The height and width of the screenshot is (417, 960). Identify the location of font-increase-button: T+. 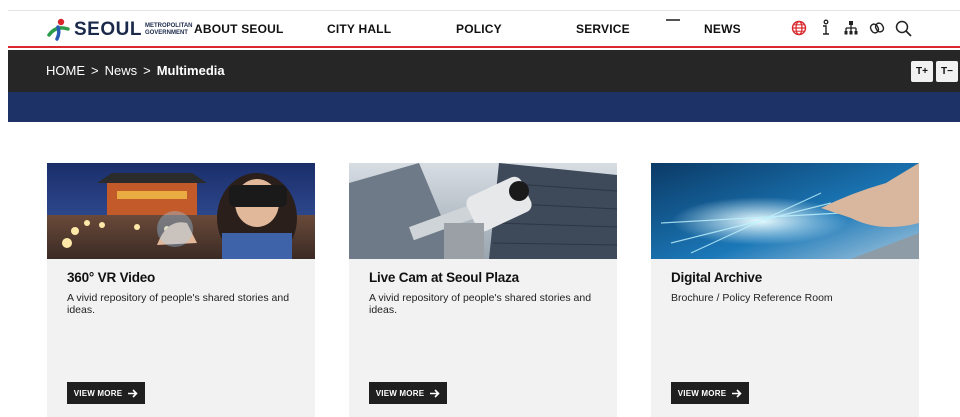
(922, 71).